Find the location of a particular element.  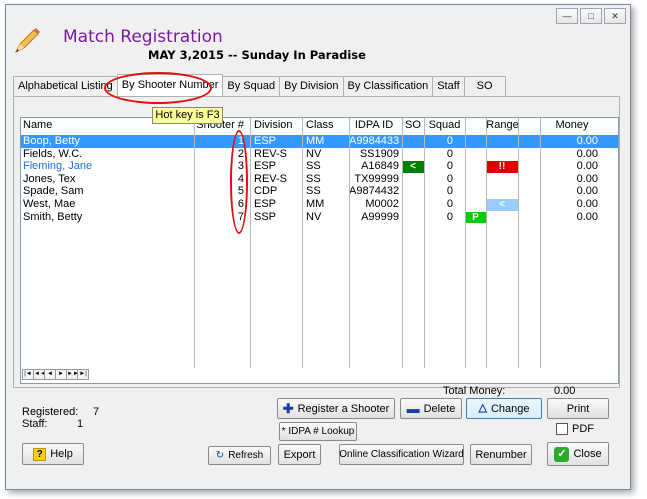

staff-label: Staff: is located at coordinates (35, 424).